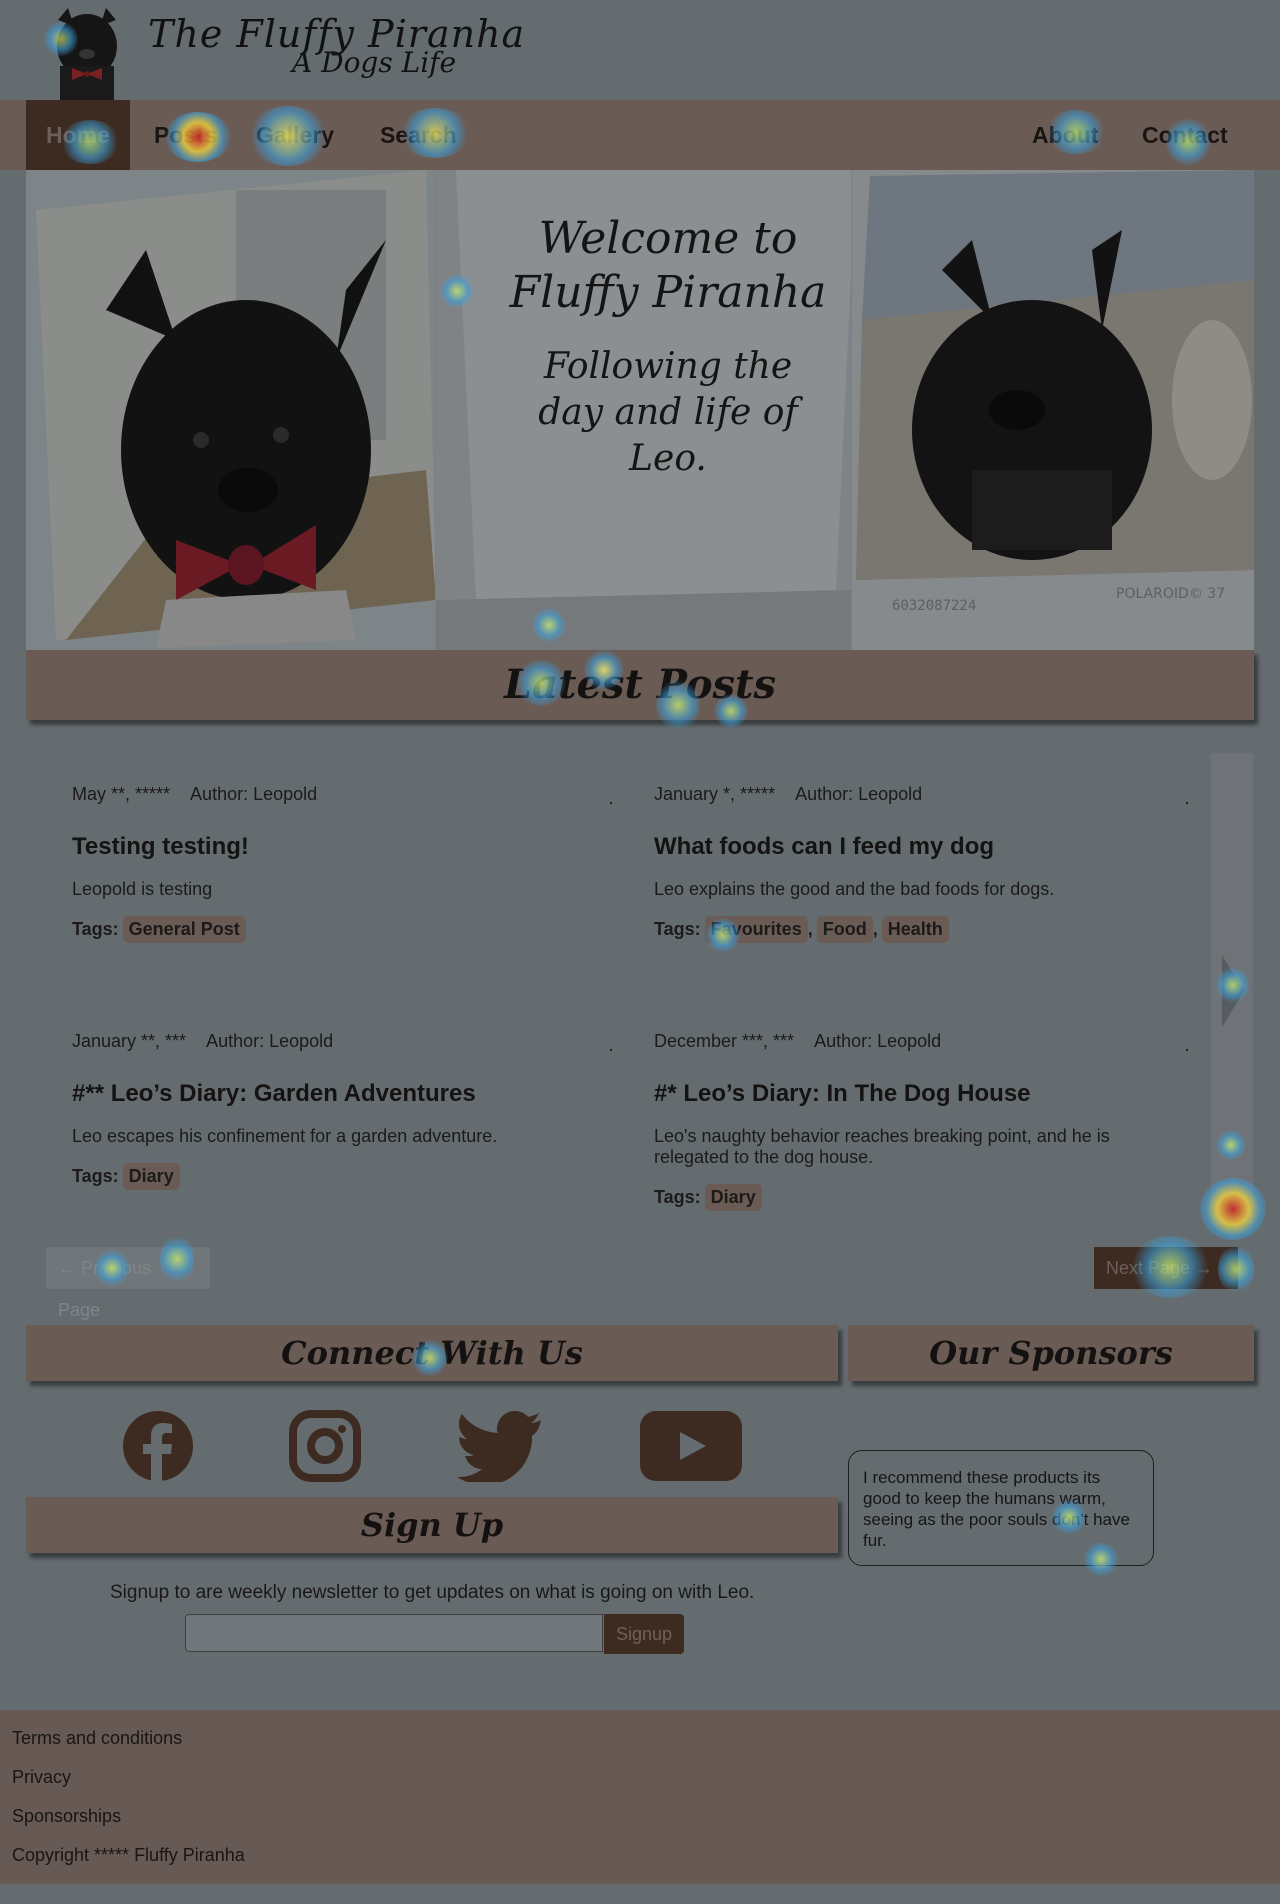 The width and height of the screenshot is (1280, 1904). I want to click on footer-privacy-link: Privacy, so click(41, 1777).